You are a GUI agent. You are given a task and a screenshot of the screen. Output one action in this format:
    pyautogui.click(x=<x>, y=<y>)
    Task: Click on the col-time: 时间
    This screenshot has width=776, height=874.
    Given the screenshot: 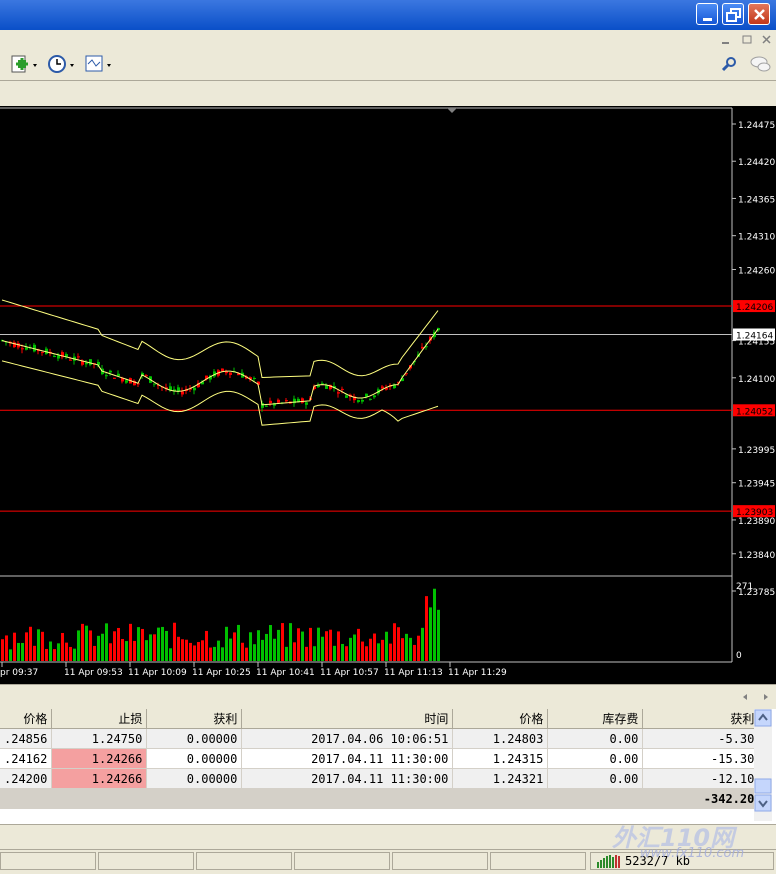 What is the action you would take?
    pyautogui.click(x=347, y=719)
    